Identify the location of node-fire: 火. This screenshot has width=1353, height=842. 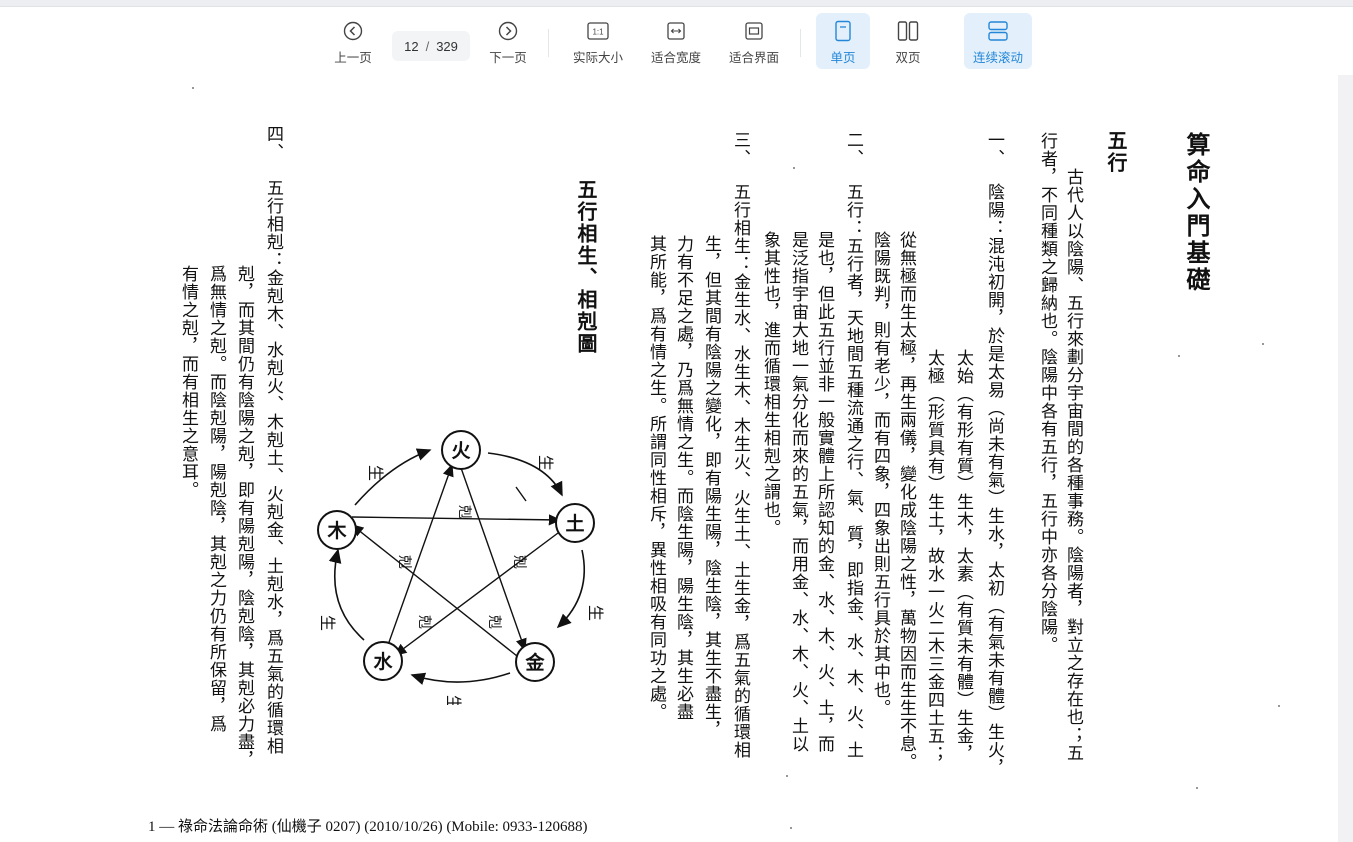
(461, 450).